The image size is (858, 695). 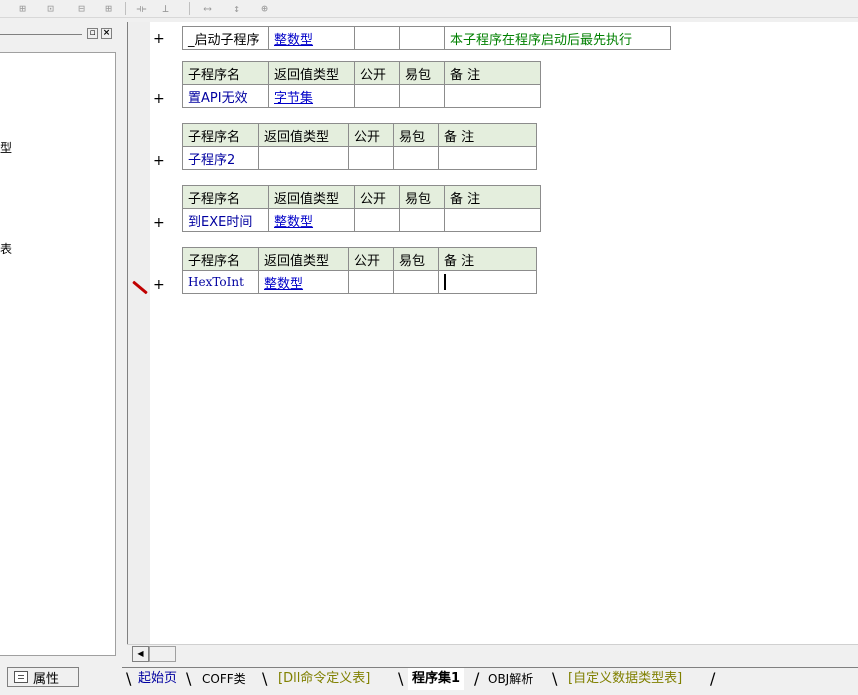 What do you see at coordinates (557, 38) in the screenshot?
I see `note-cell: 本子程序在程序启动后最先执行` at bounding box center [557, 38].